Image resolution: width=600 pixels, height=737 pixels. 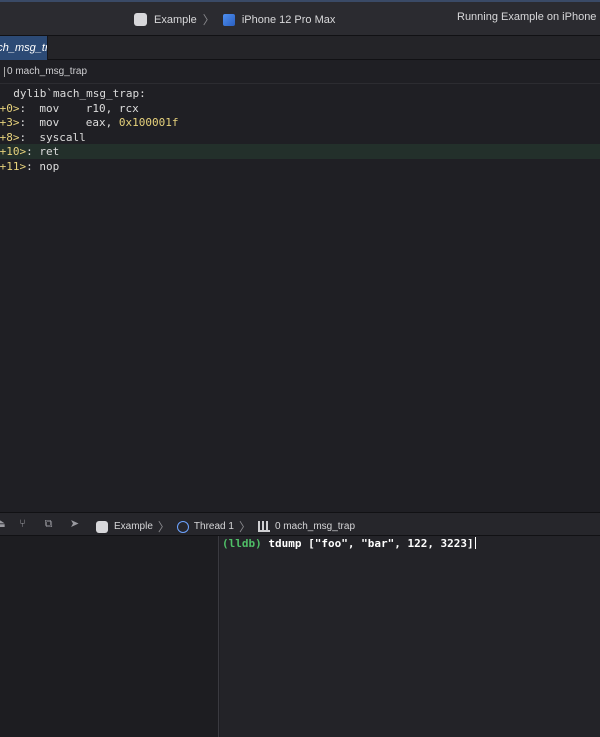 What do you see at coordinates (214, 526) in the screenshot?
I see `breadcrumb-thread: Thread 1` at bounding box center [214, 526].